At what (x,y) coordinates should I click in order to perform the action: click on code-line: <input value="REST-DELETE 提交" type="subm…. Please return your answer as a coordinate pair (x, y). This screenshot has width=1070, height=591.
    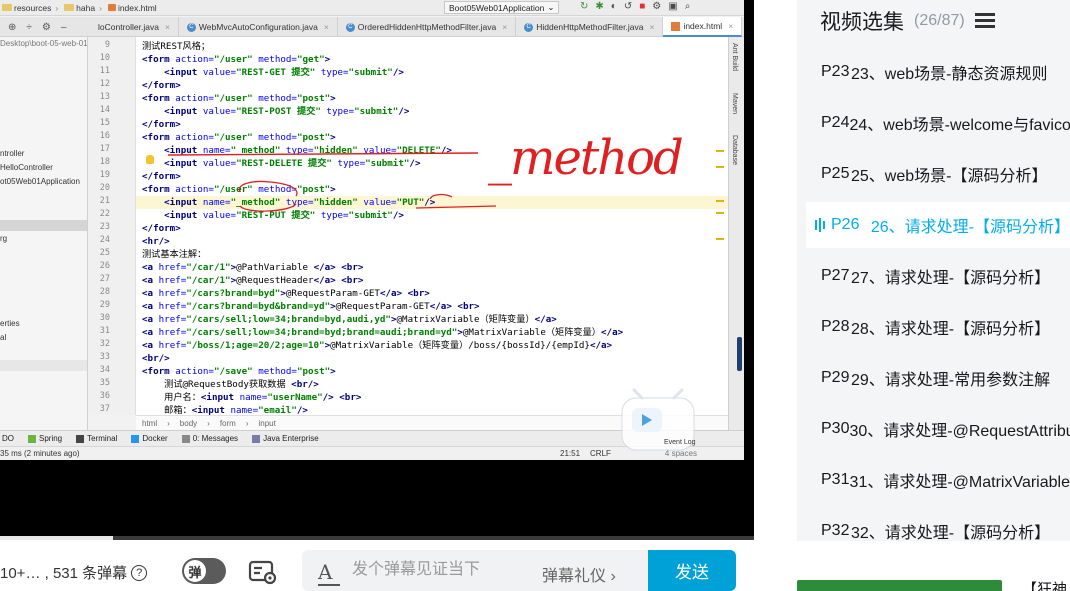
    Looking at the image, I should click on (281, 163).